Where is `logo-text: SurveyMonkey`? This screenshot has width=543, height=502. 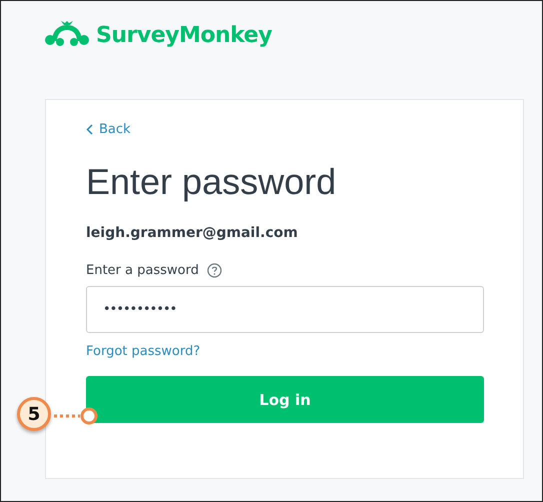
logo-text: SurveyMonkey is located at coordinates (184, 35).